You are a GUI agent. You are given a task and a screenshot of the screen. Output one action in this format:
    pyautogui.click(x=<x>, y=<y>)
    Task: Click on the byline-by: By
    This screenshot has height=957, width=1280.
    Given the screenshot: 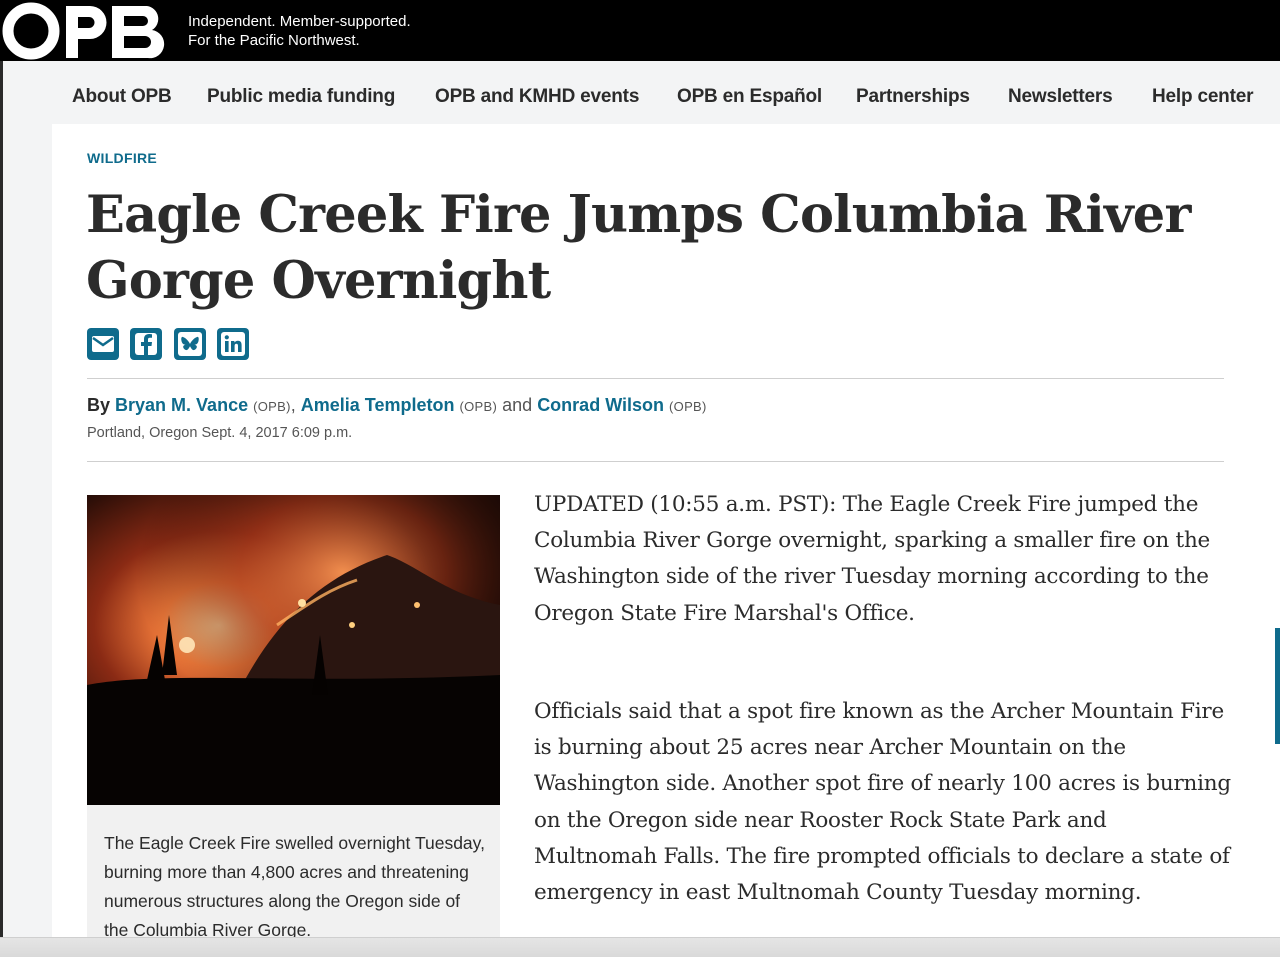 What is the action you would take?
    pyautogui.click(x=99, y=405)
    